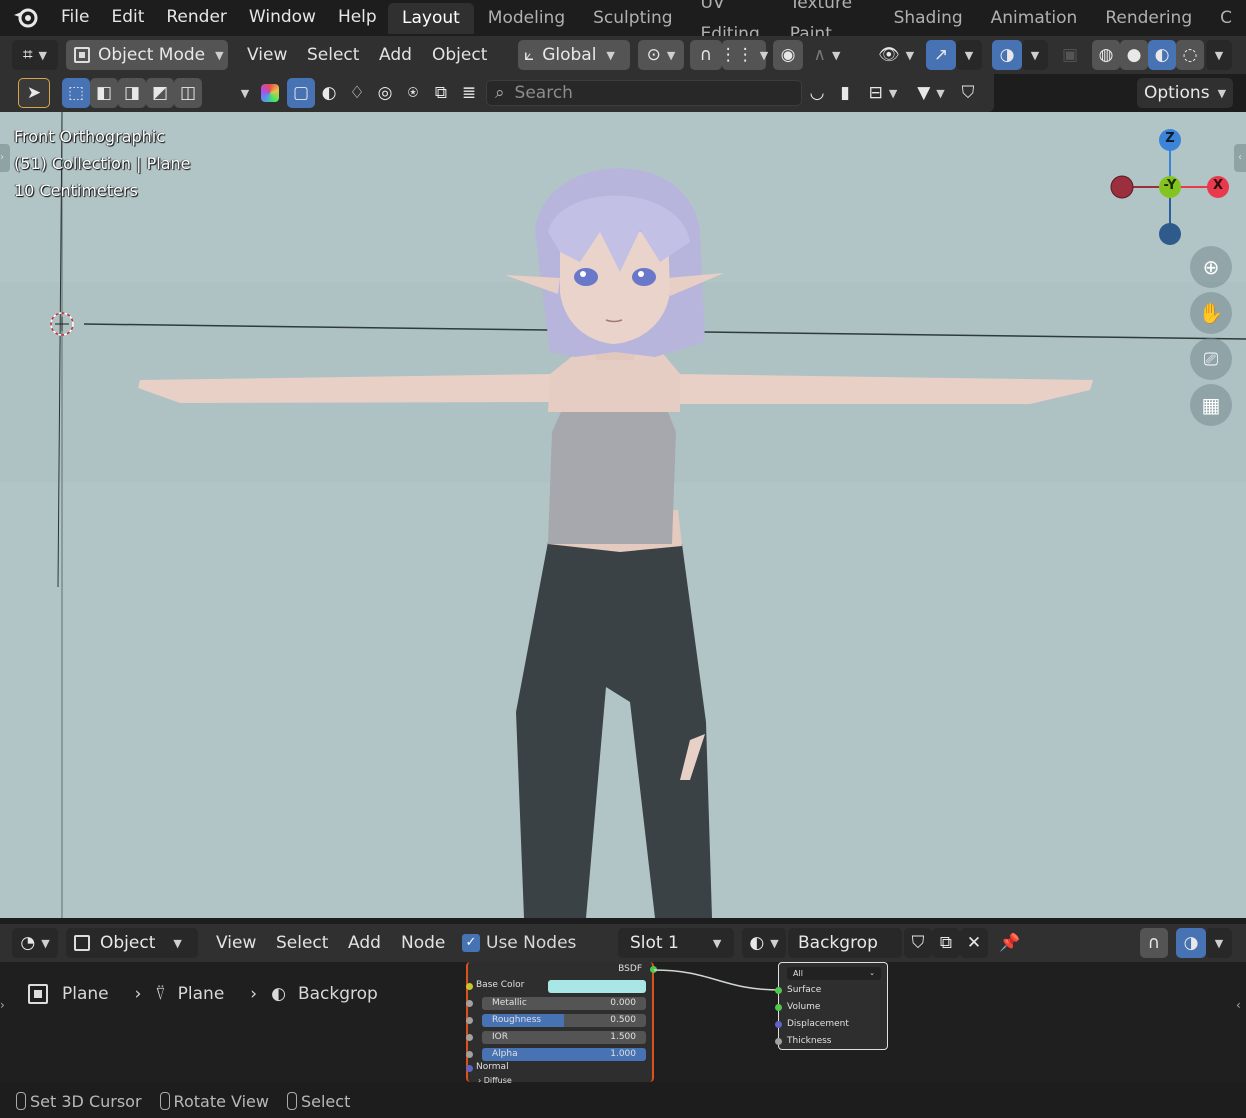 This screenshot has height=1118, width=1246. I want to click on tab-rendering: Rendering, so click(1148, 18).